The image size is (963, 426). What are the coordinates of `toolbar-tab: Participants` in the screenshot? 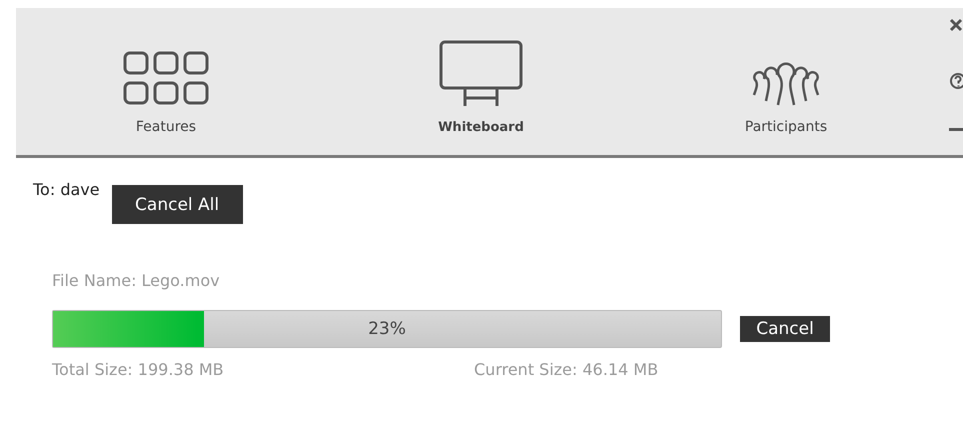 It's located at (786, 81).